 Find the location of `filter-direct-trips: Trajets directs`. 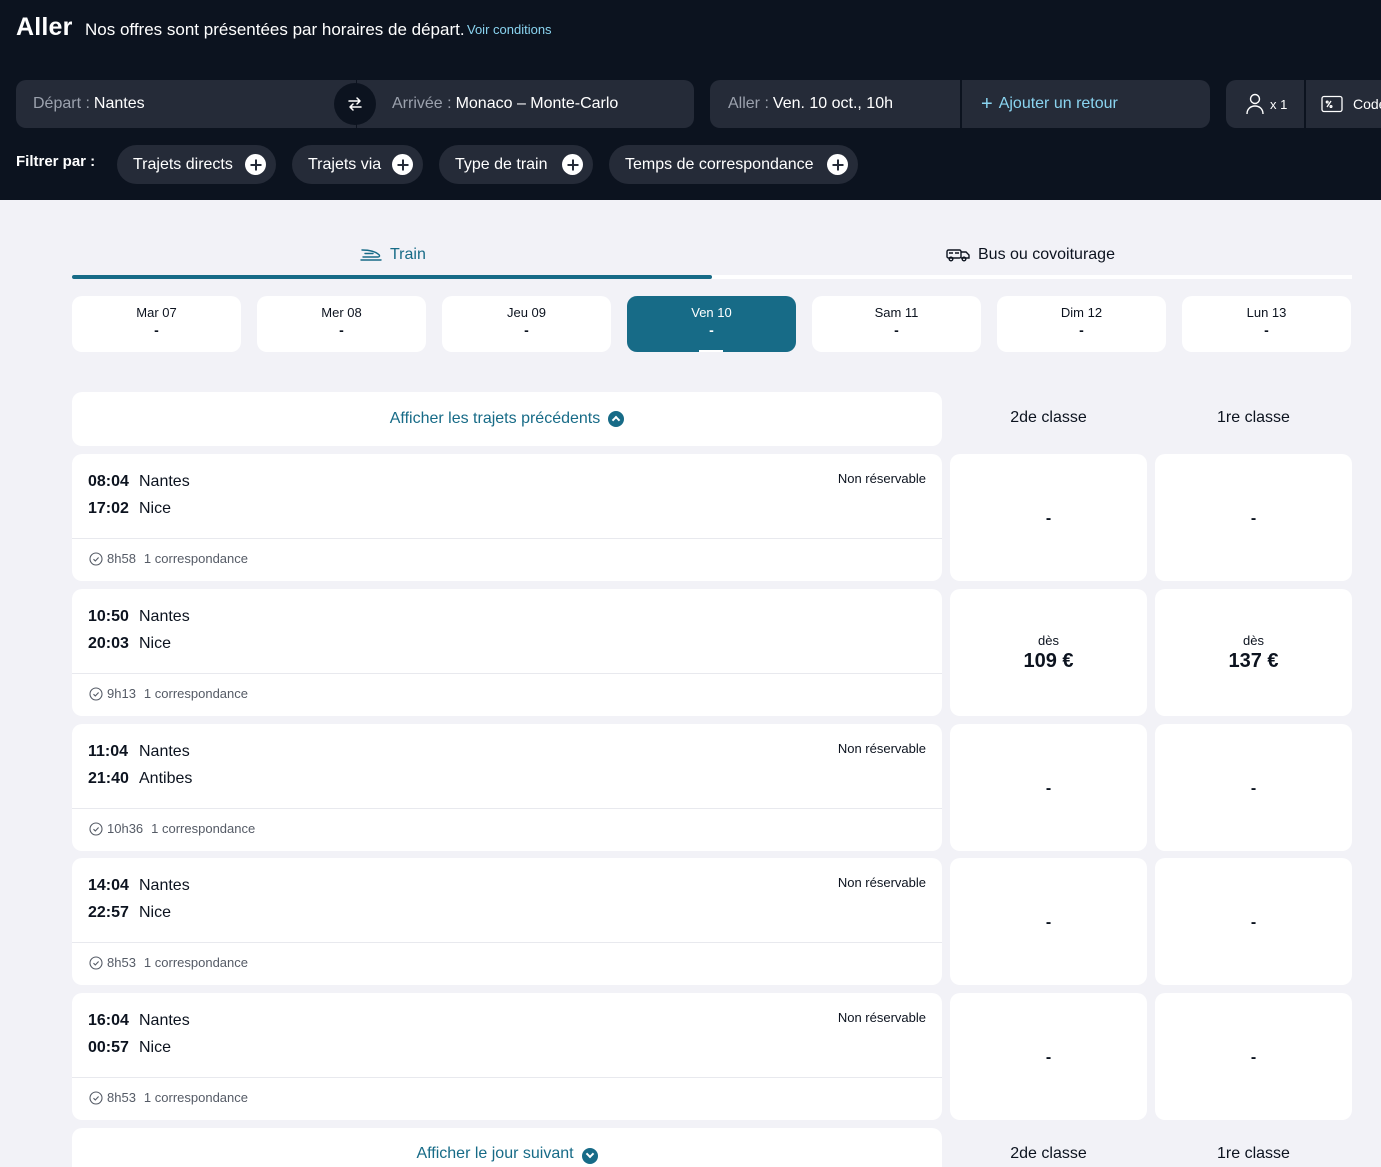

filter-direct-trips: Trajets directs is located at coordinates (196, 164).